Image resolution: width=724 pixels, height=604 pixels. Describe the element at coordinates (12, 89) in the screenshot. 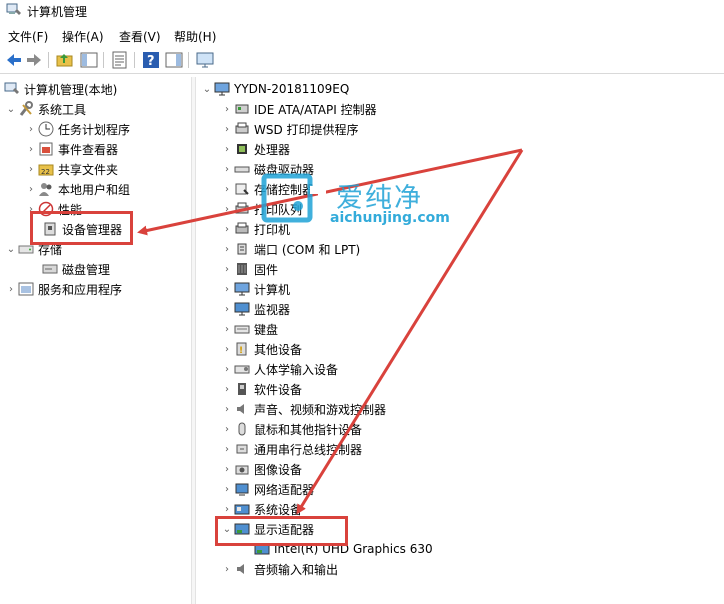

I see `computer-management-icon` at that location.